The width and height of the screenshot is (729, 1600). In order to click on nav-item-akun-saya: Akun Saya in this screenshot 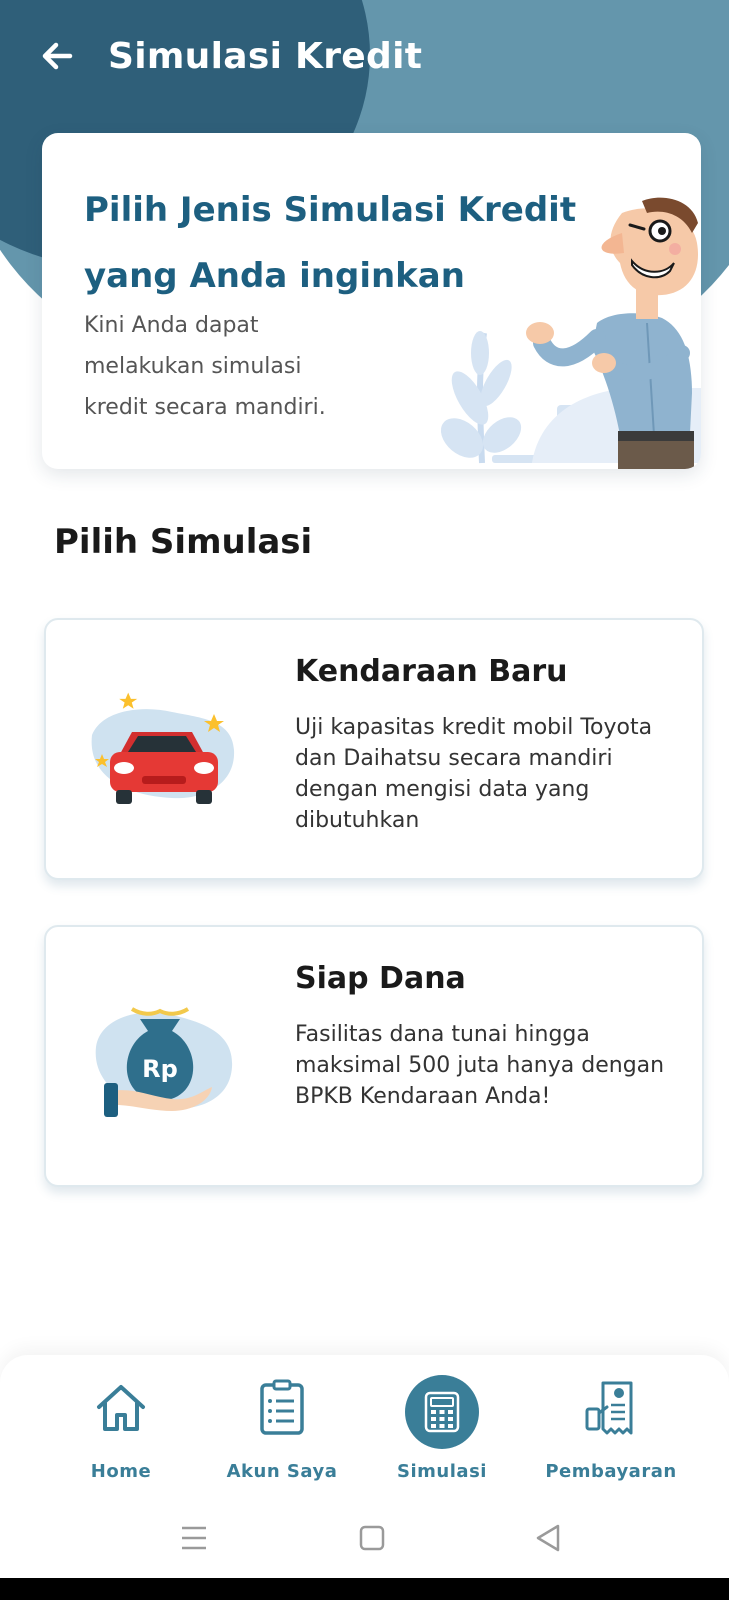, I will do `click(282, 1432)`.